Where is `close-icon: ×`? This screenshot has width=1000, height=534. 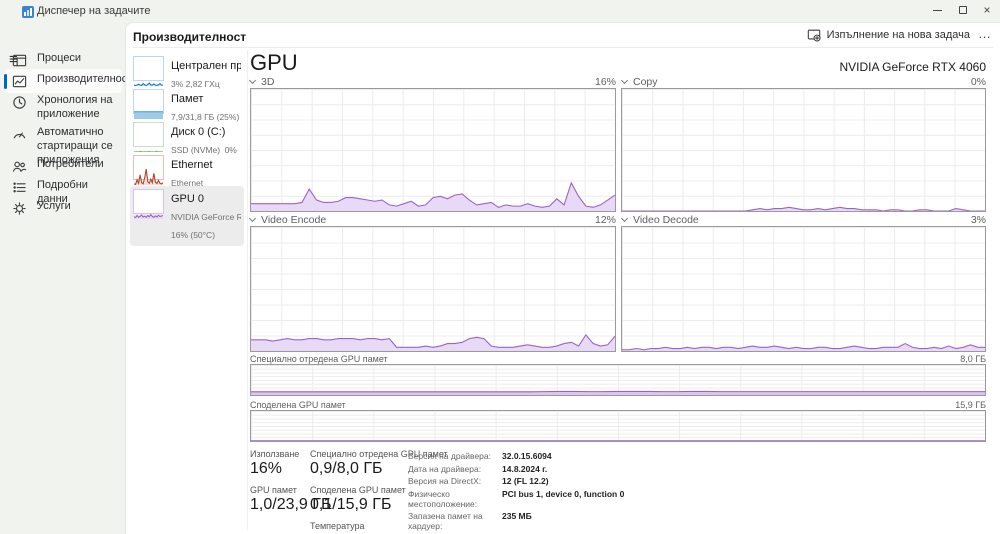 close-icon: × is located at coordinates (987, 10).